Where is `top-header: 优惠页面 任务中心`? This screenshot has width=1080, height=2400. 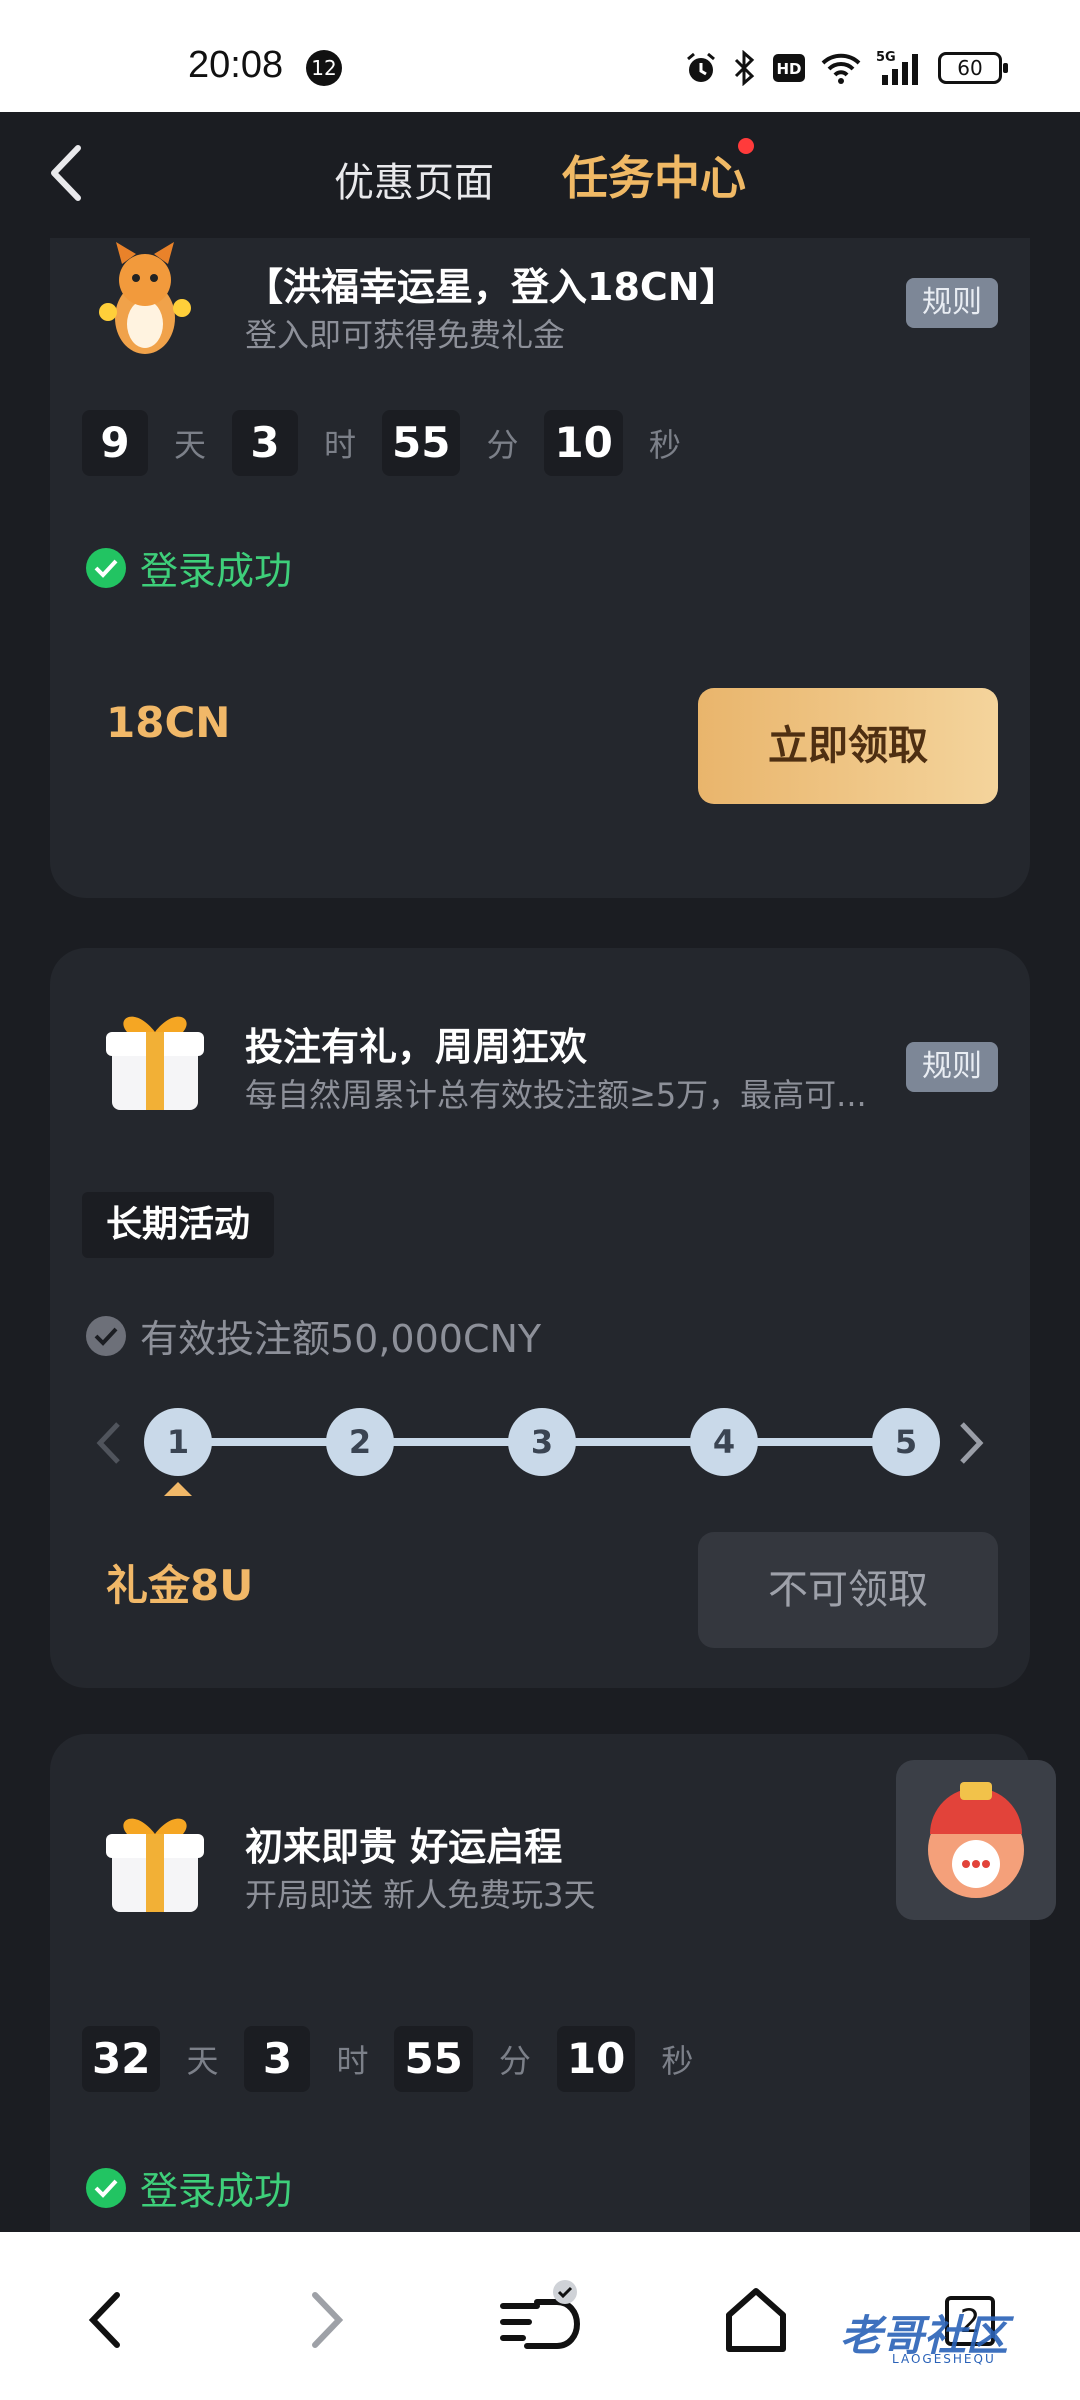
top-header: 优惠页面 任务中心 is located at coordinates (540, 175).